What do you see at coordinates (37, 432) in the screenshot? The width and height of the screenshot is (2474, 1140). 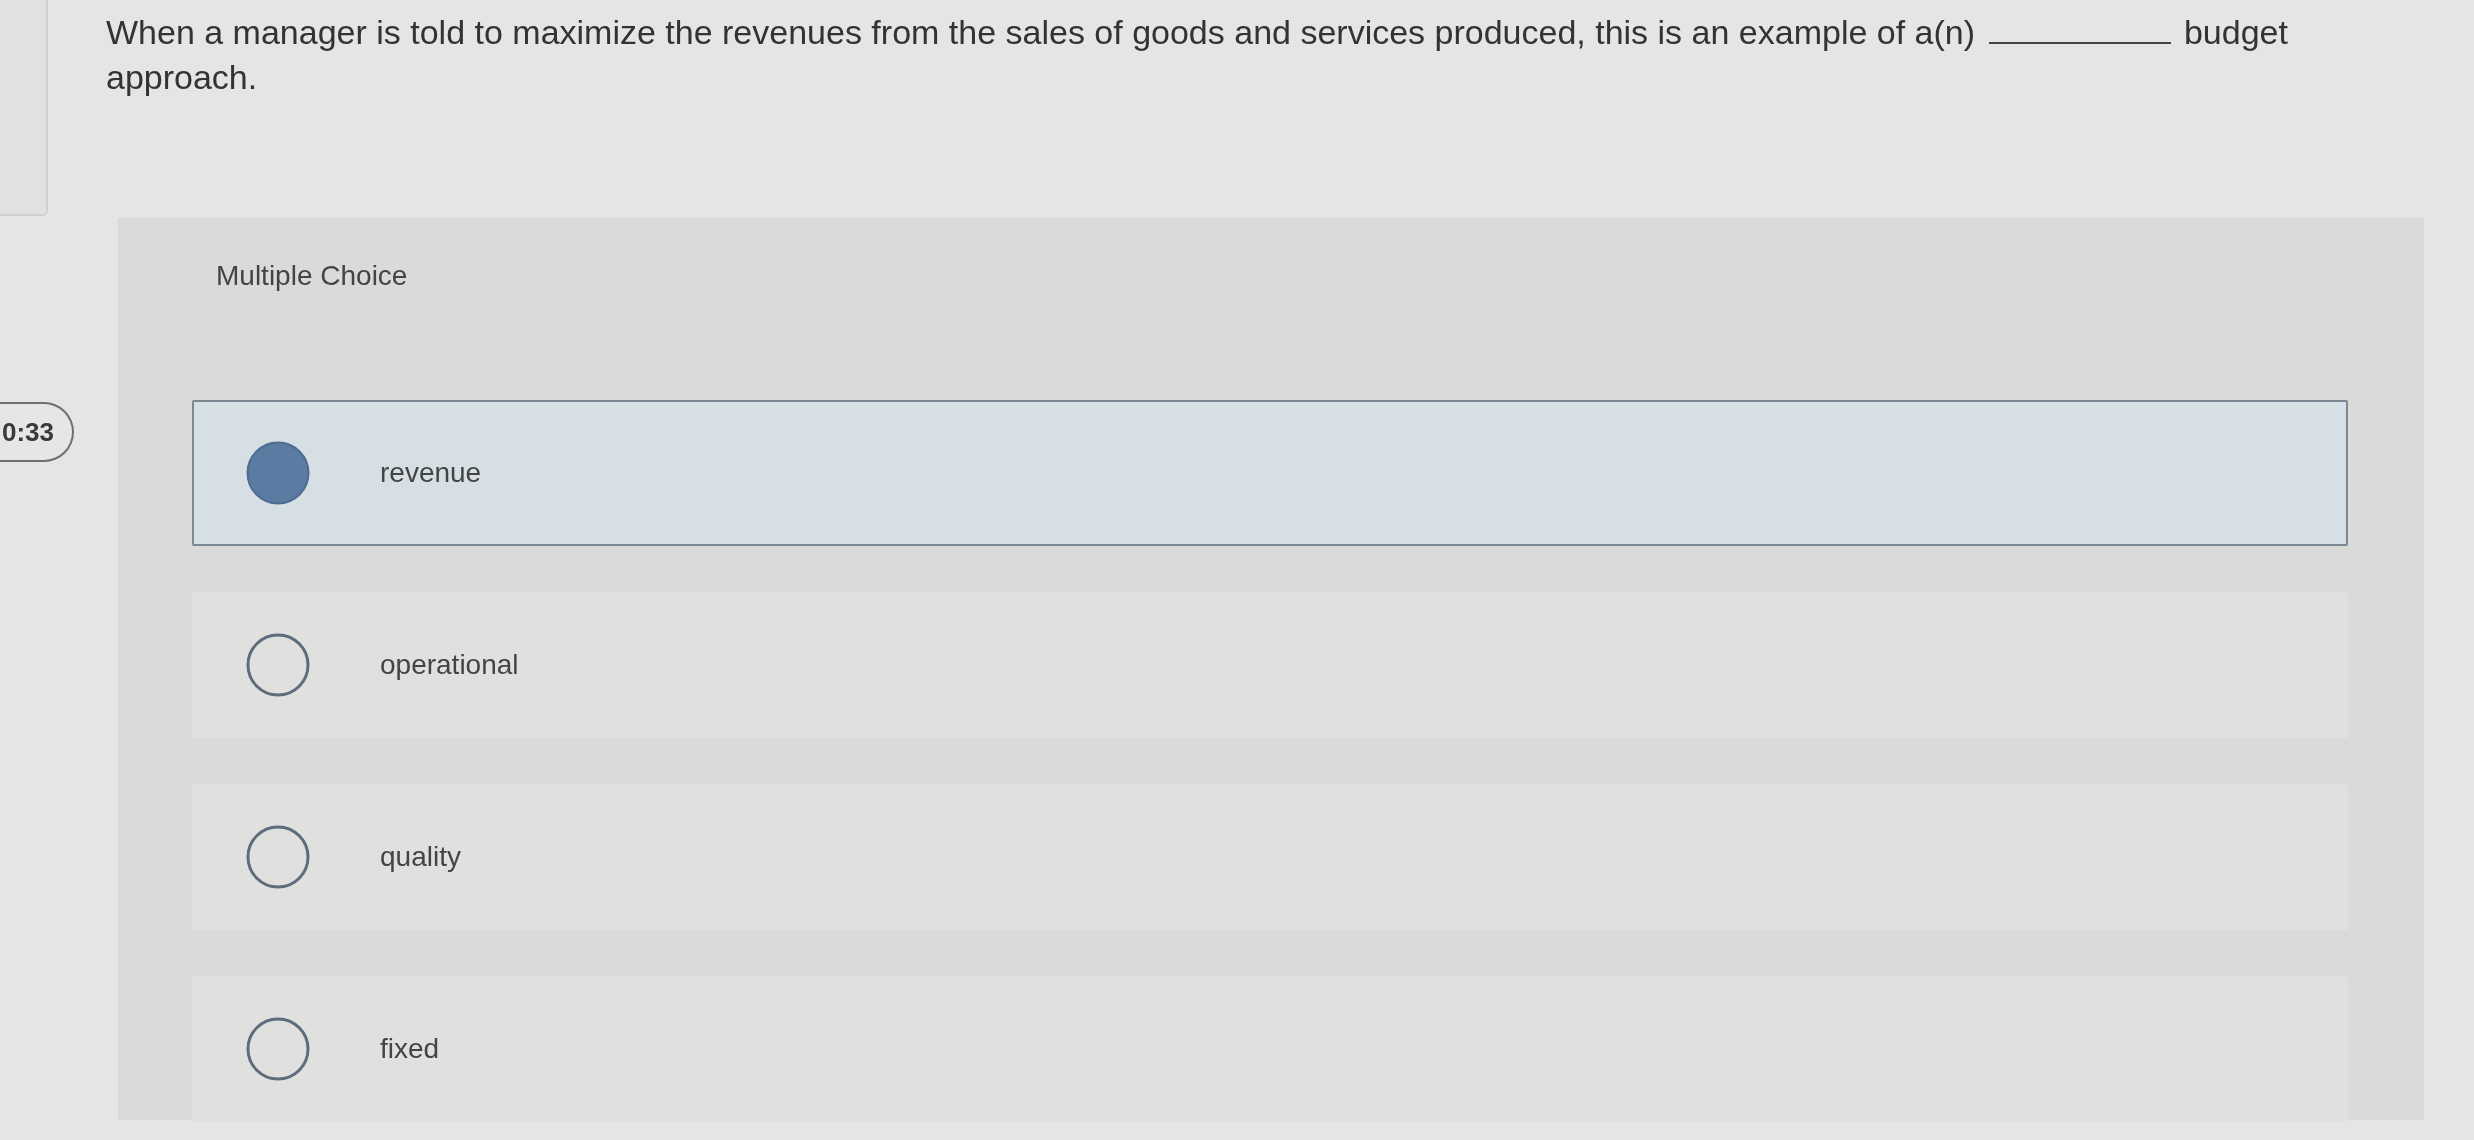 I see `timer: 0:33` at bounding box center [37, 432].